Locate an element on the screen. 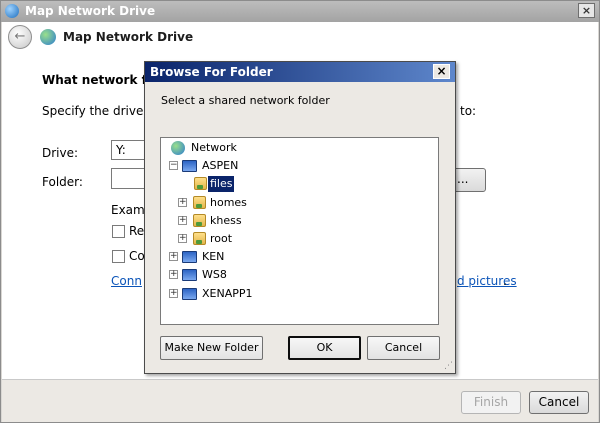  reconnect-checkbox is located at coordinates (118, 231).